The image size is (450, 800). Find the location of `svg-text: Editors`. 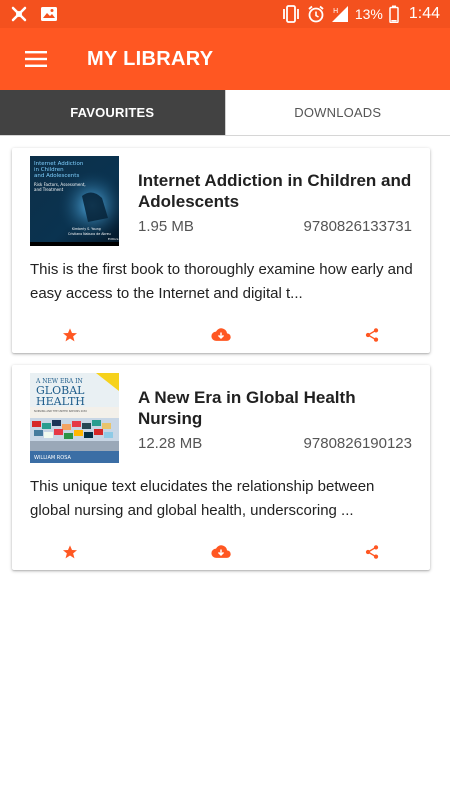

svg-text: Editors is located at coordinates (113, 239).